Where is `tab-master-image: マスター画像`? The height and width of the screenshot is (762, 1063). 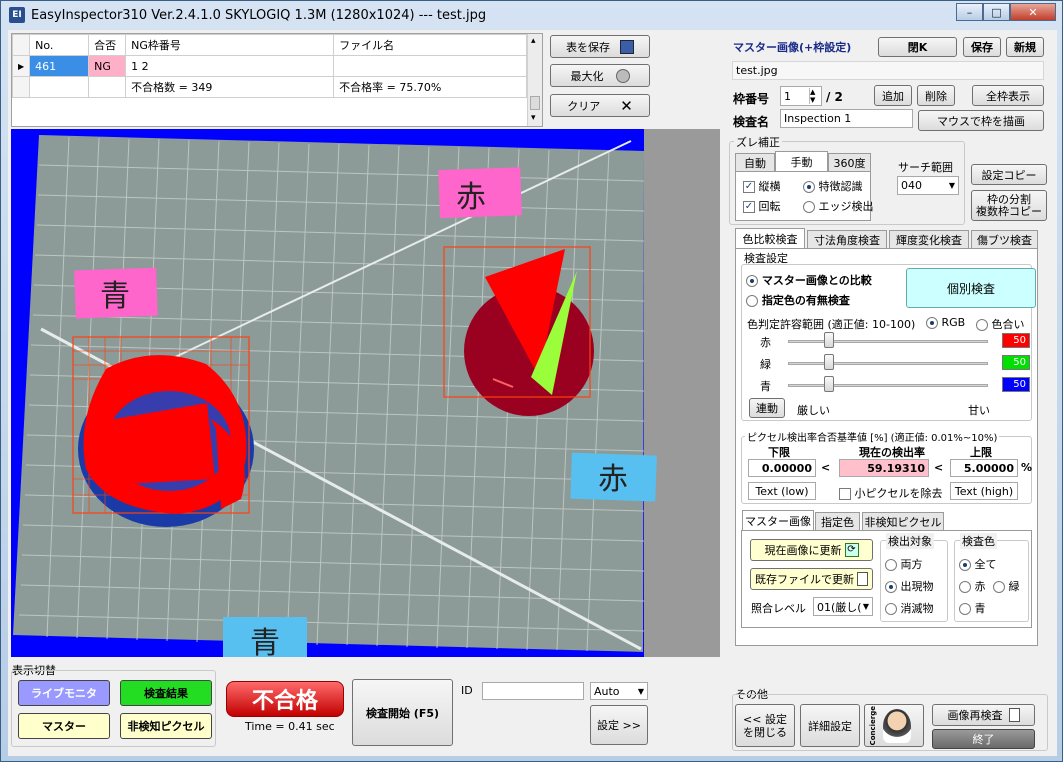 tab-master-image: マスター画像 is located at coordinates (778, 520).